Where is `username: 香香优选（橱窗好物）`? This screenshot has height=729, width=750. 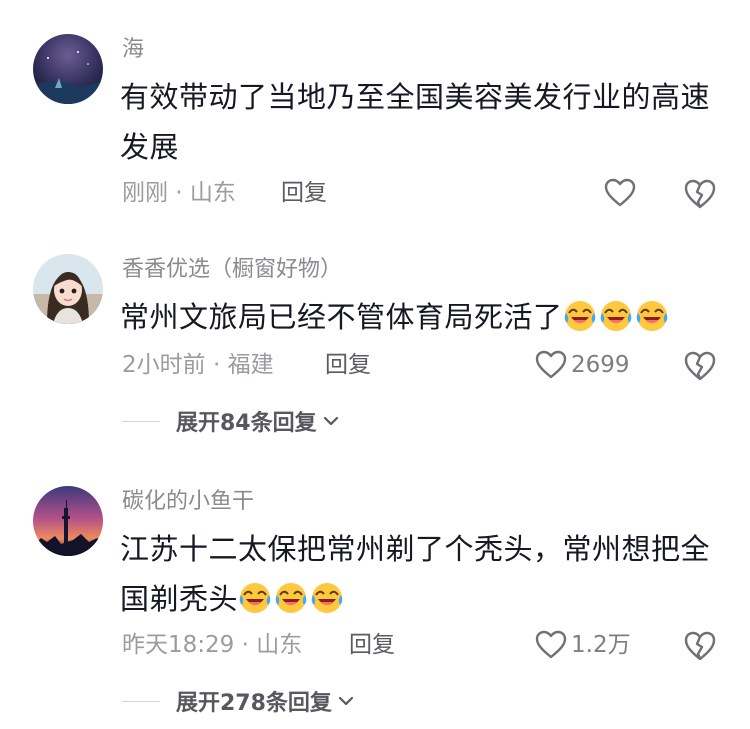
username: 香香优选（橱窗好物） is located at coordinates (232, 270).